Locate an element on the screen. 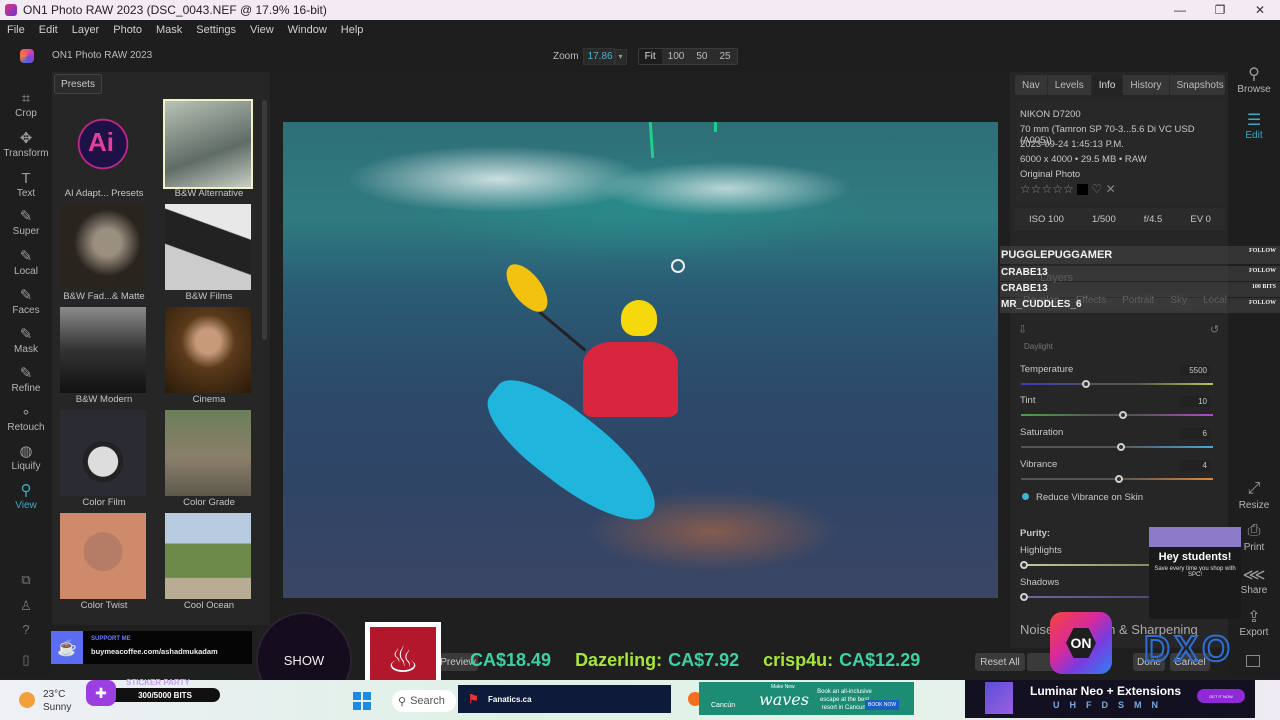 Image resolution: width=1280 pixels, height=720 pixels. tool-resize: ⤢ Resize is located at coordinates (1254, 495).